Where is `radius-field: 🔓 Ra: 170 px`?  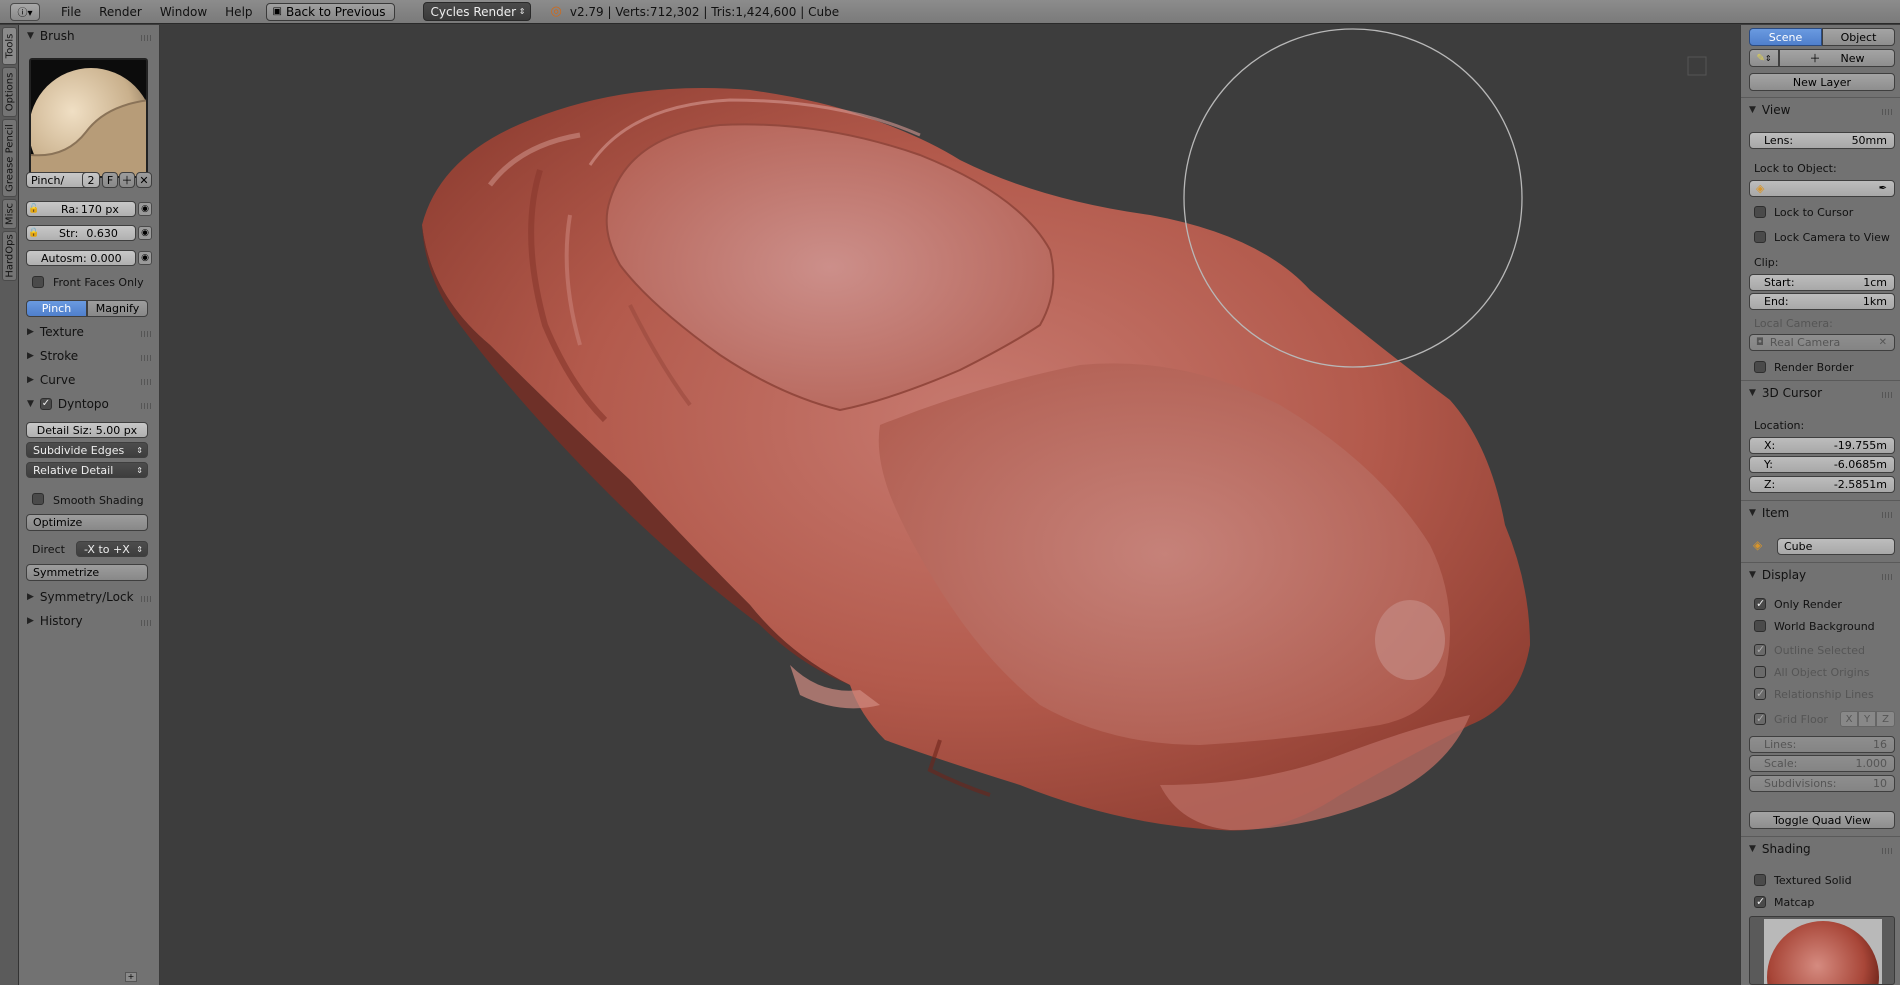 radius-field: 🔓 Ra: 170 px is located at coordinates (81, 209).